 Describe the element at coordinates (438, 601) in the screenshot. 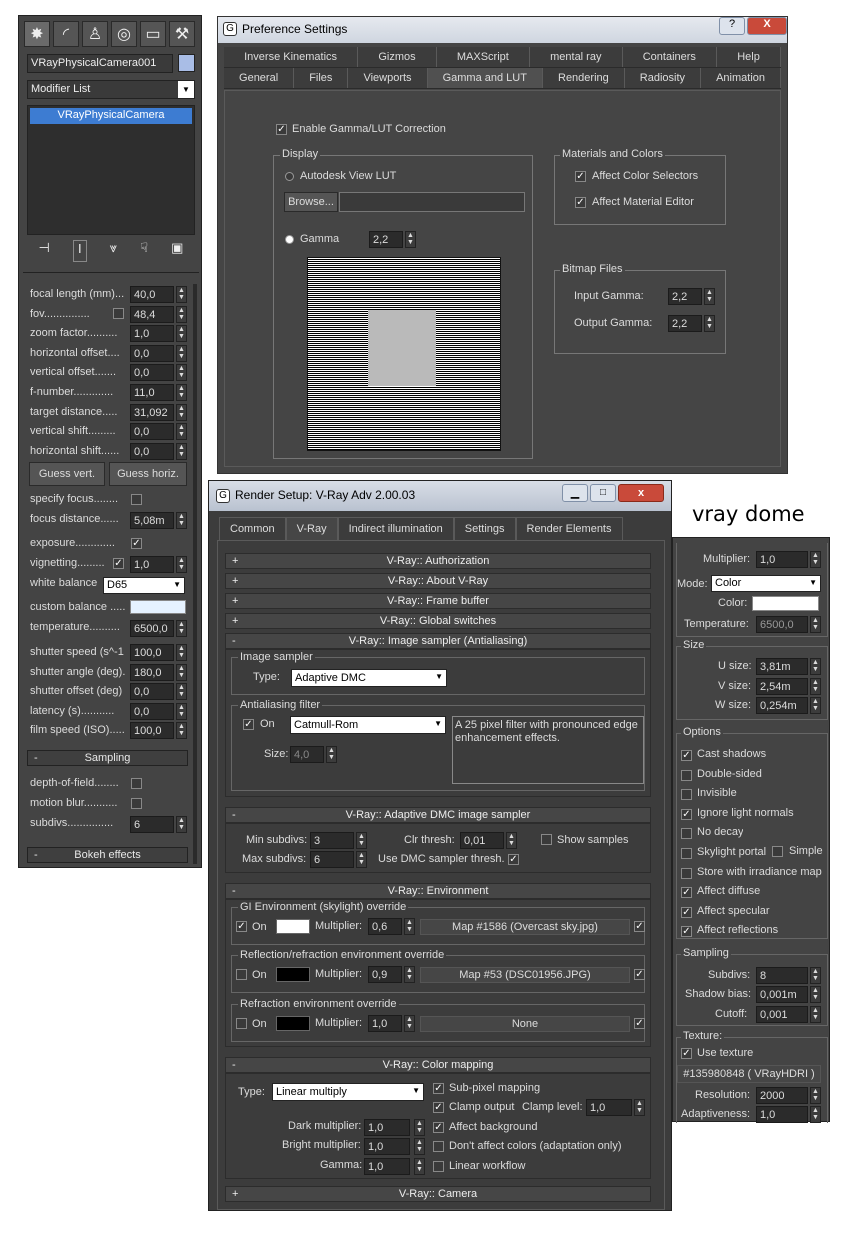

I see `frame-buffer-rollout: + V-Ray:: Frame buffer` at that location.